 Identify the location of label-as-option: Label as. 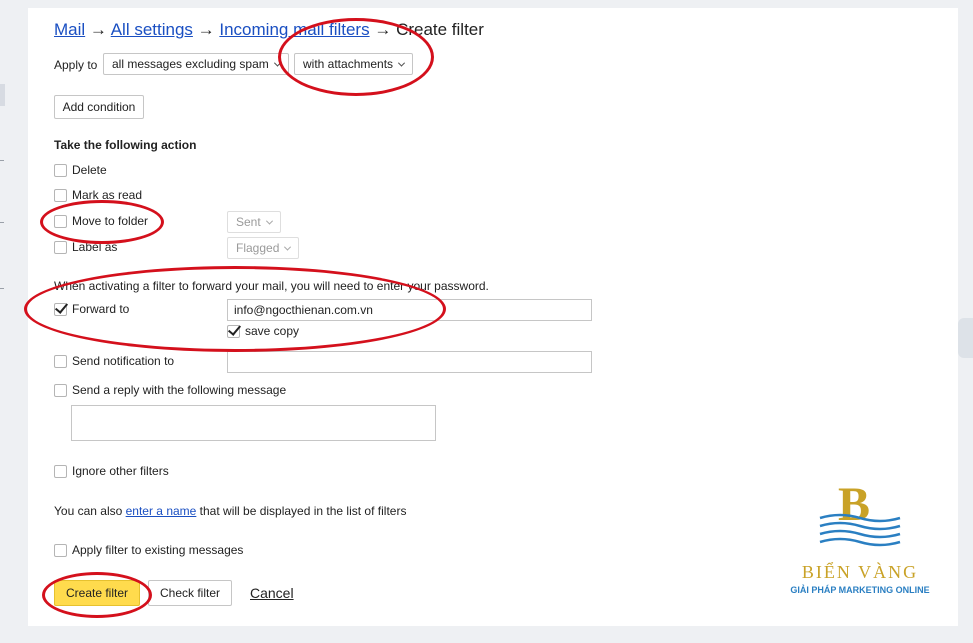
(85, 247).